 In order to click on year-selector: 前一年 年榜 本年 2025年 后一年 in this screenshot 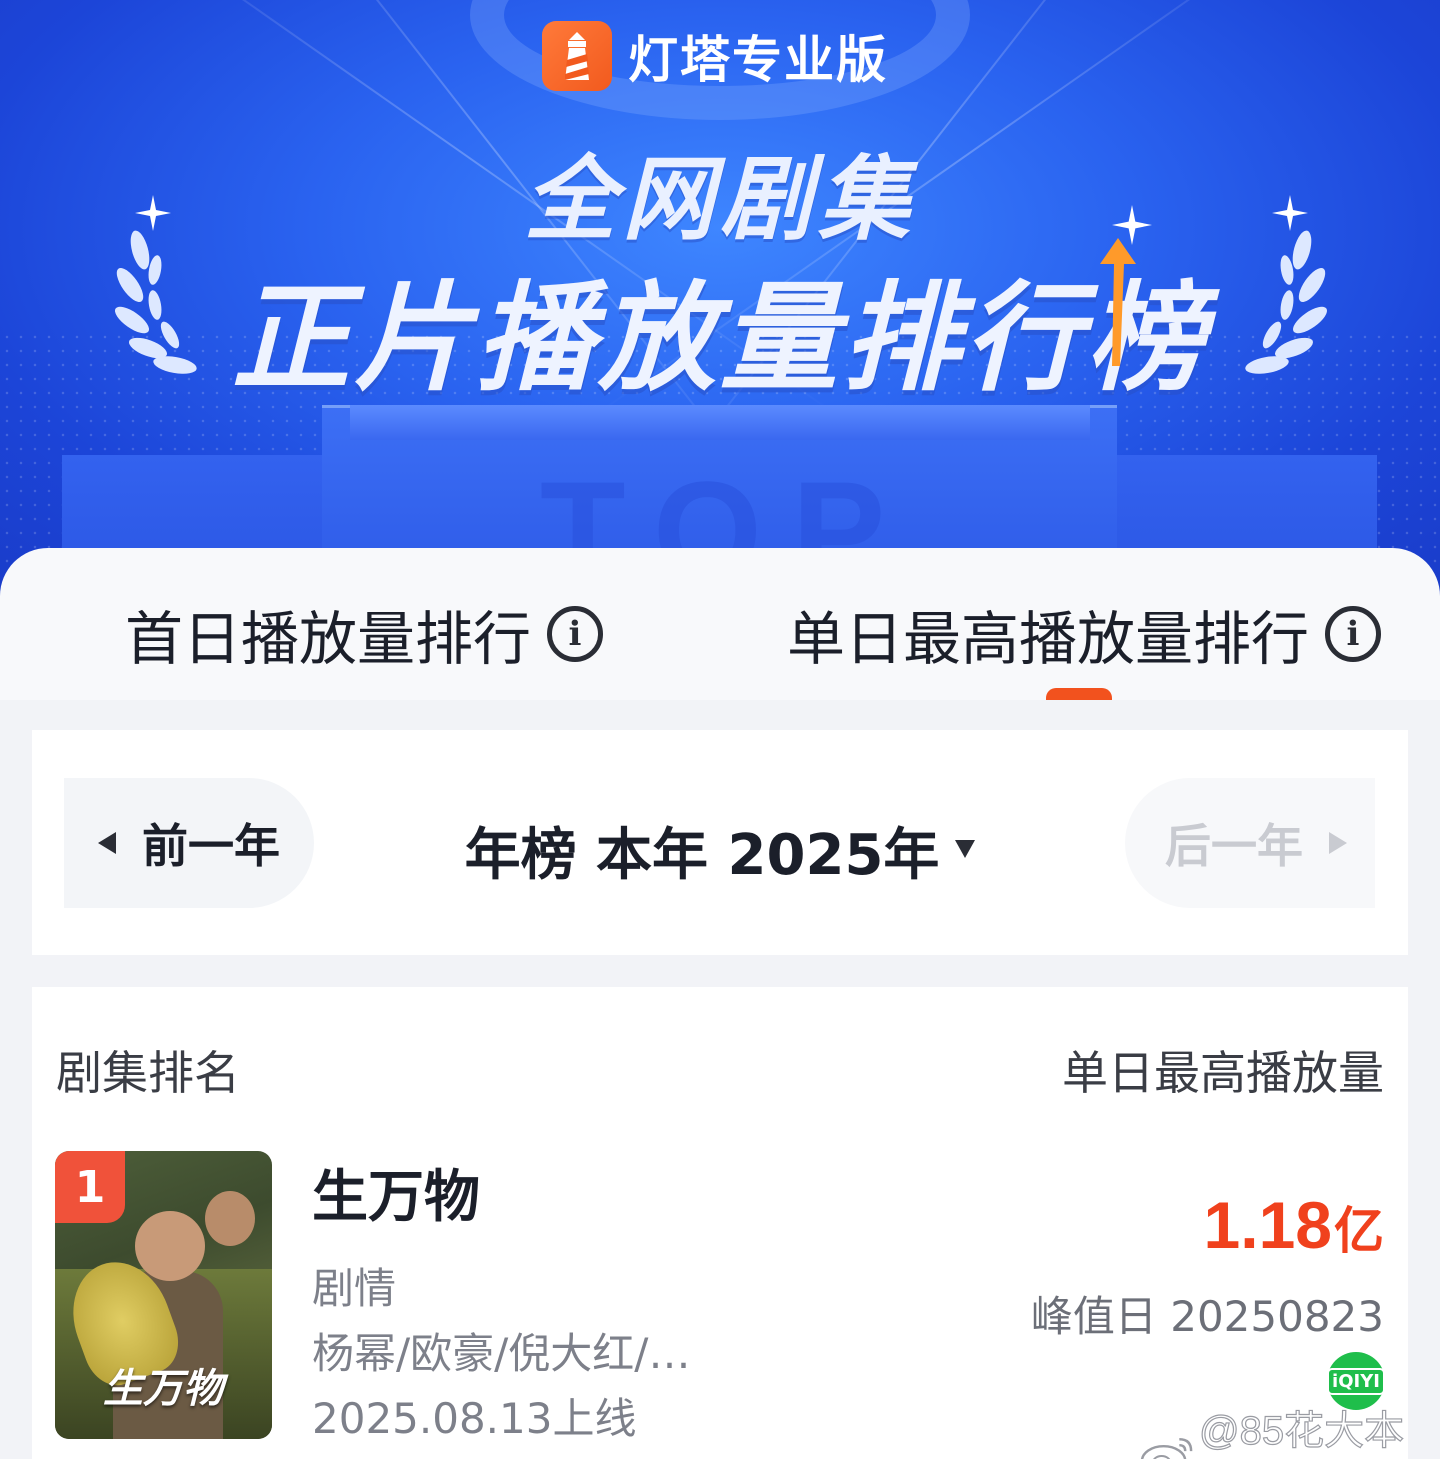, I will do `click(720, 842)`.